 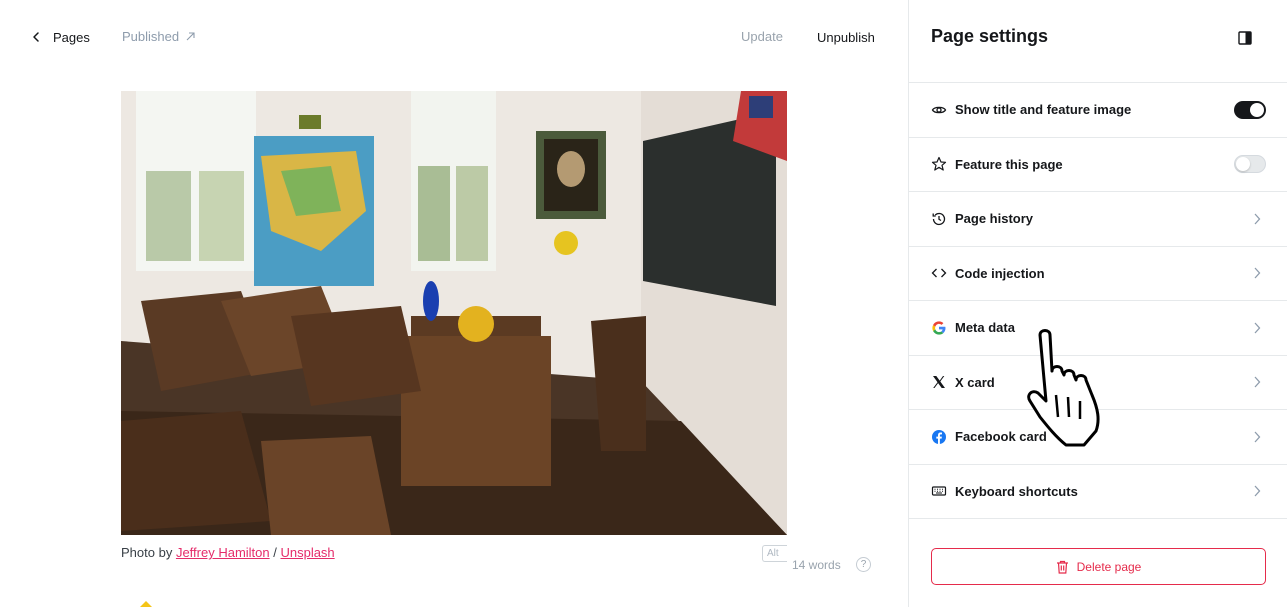 What do you see at coordinates (985, 328) in the screenshot?
I see `setting-label: Meta data` at bounding box center [985, 328].